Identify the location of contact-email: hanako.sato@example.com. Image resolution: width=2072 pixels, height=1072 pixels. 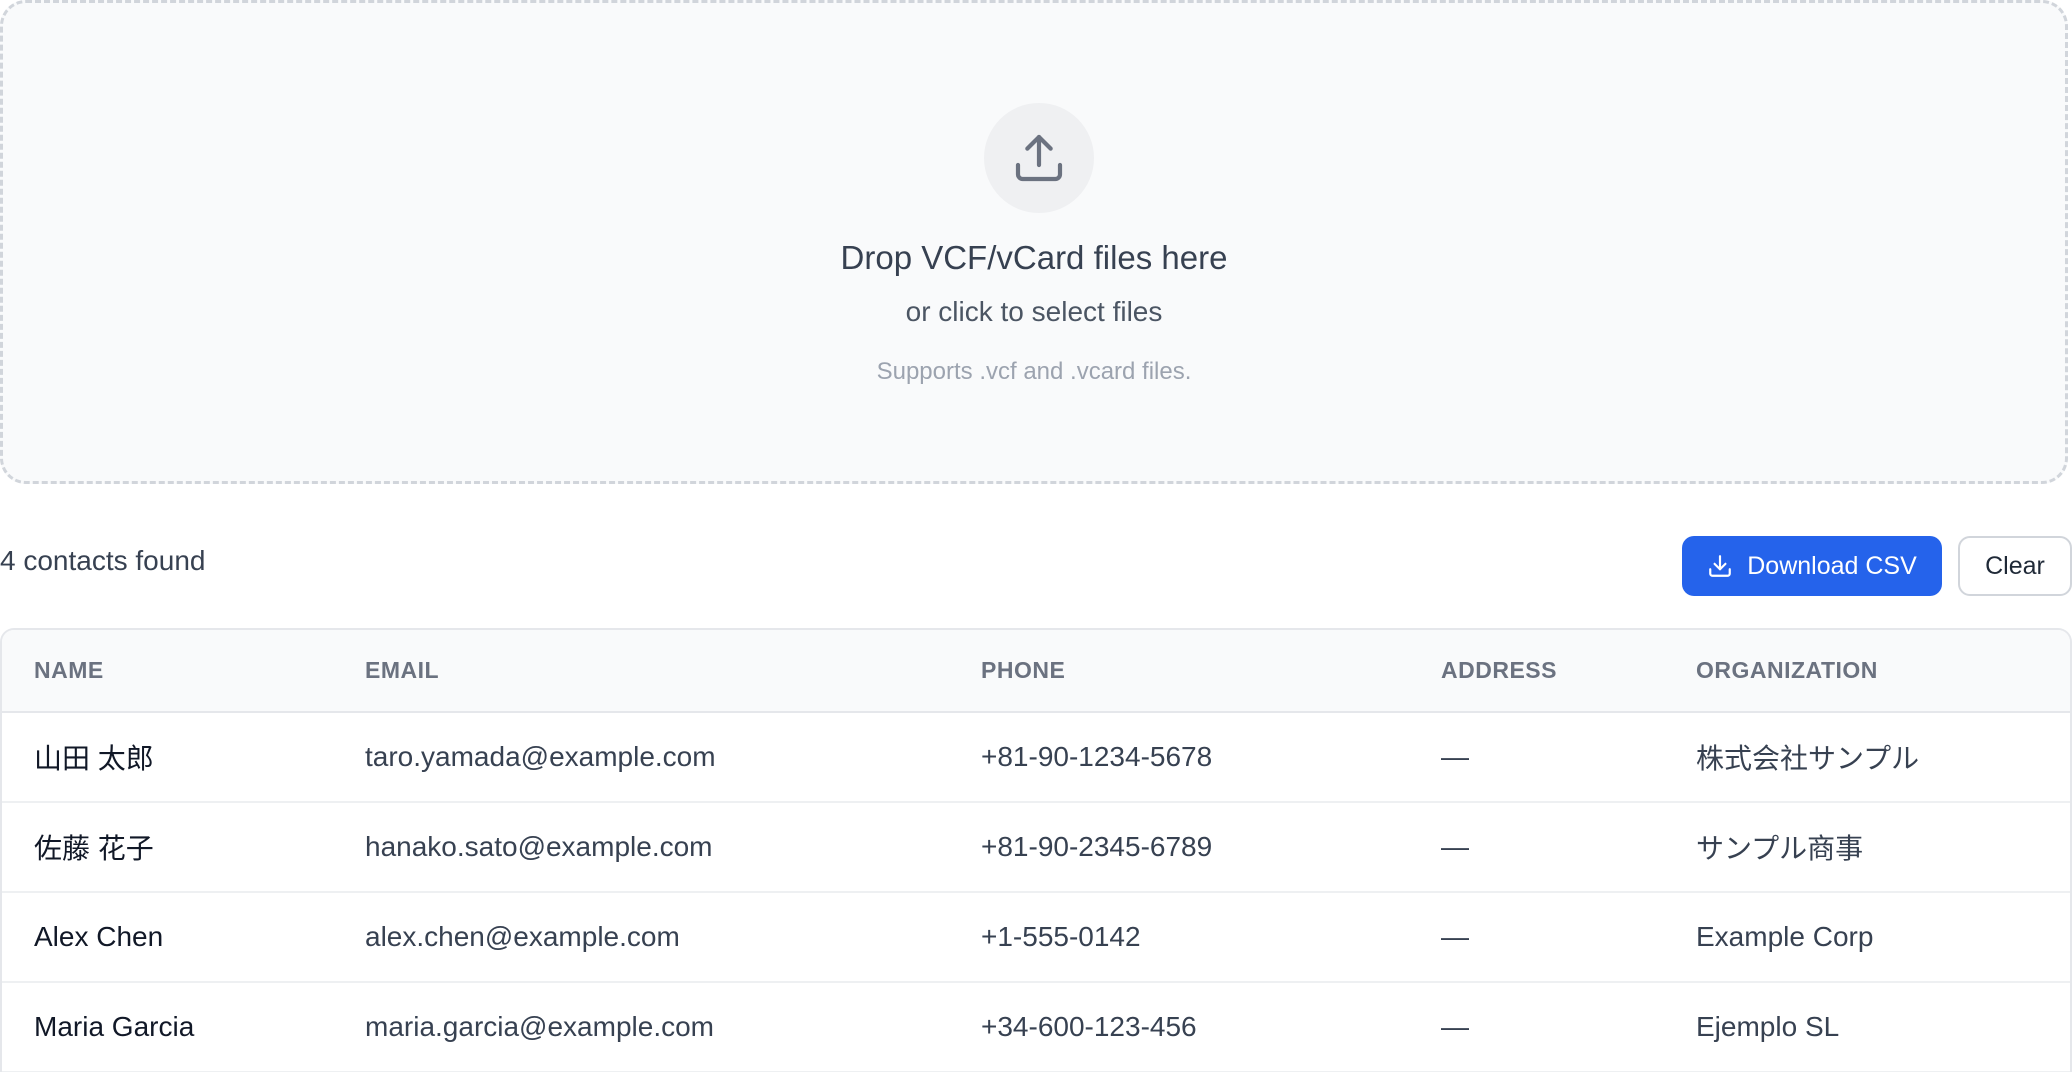
(641, 847).